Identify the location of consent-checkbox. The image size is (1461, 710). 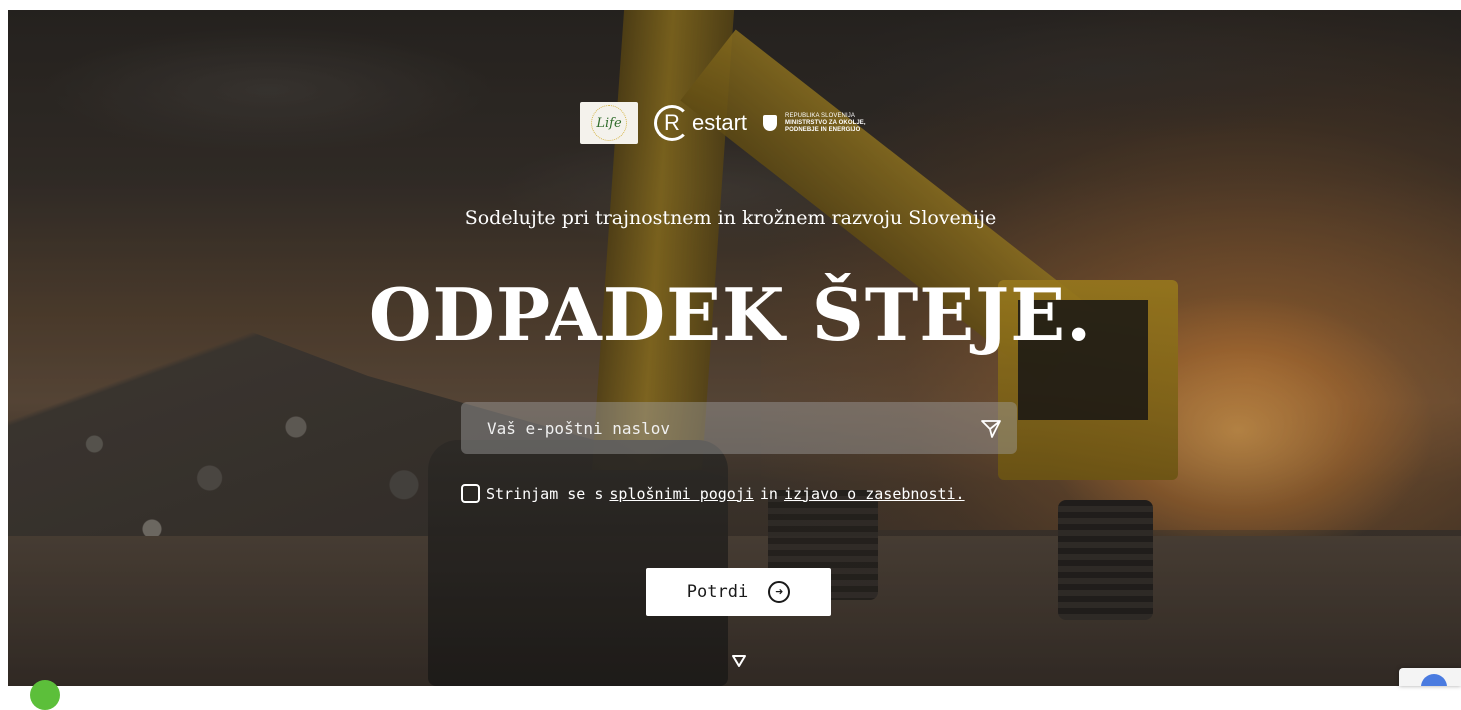
(470, 493).